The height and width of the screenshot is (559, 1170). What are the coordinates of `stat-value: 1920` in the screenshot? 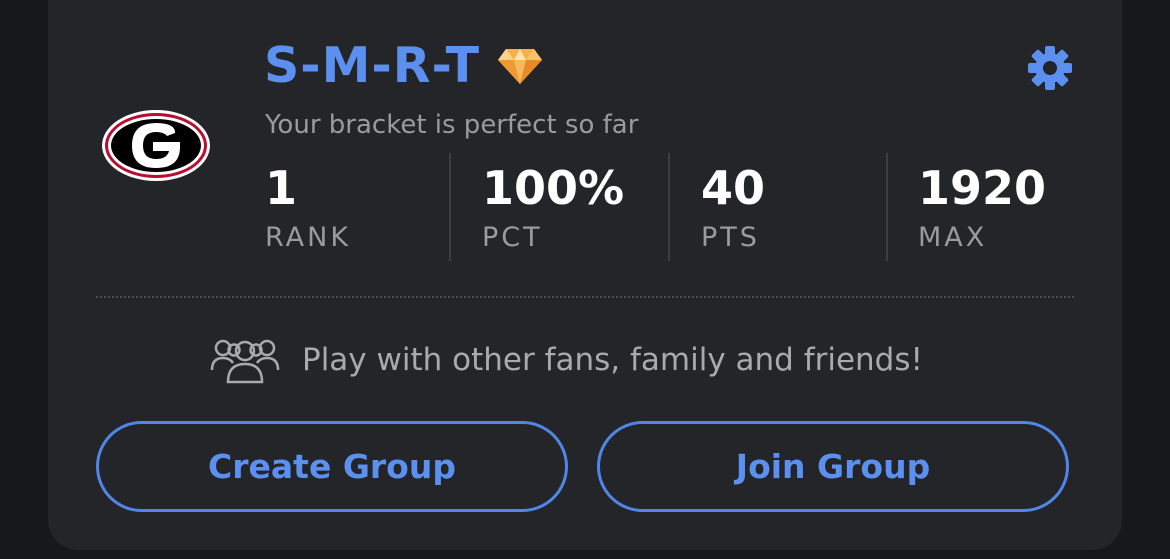 It's located at (982, 188).